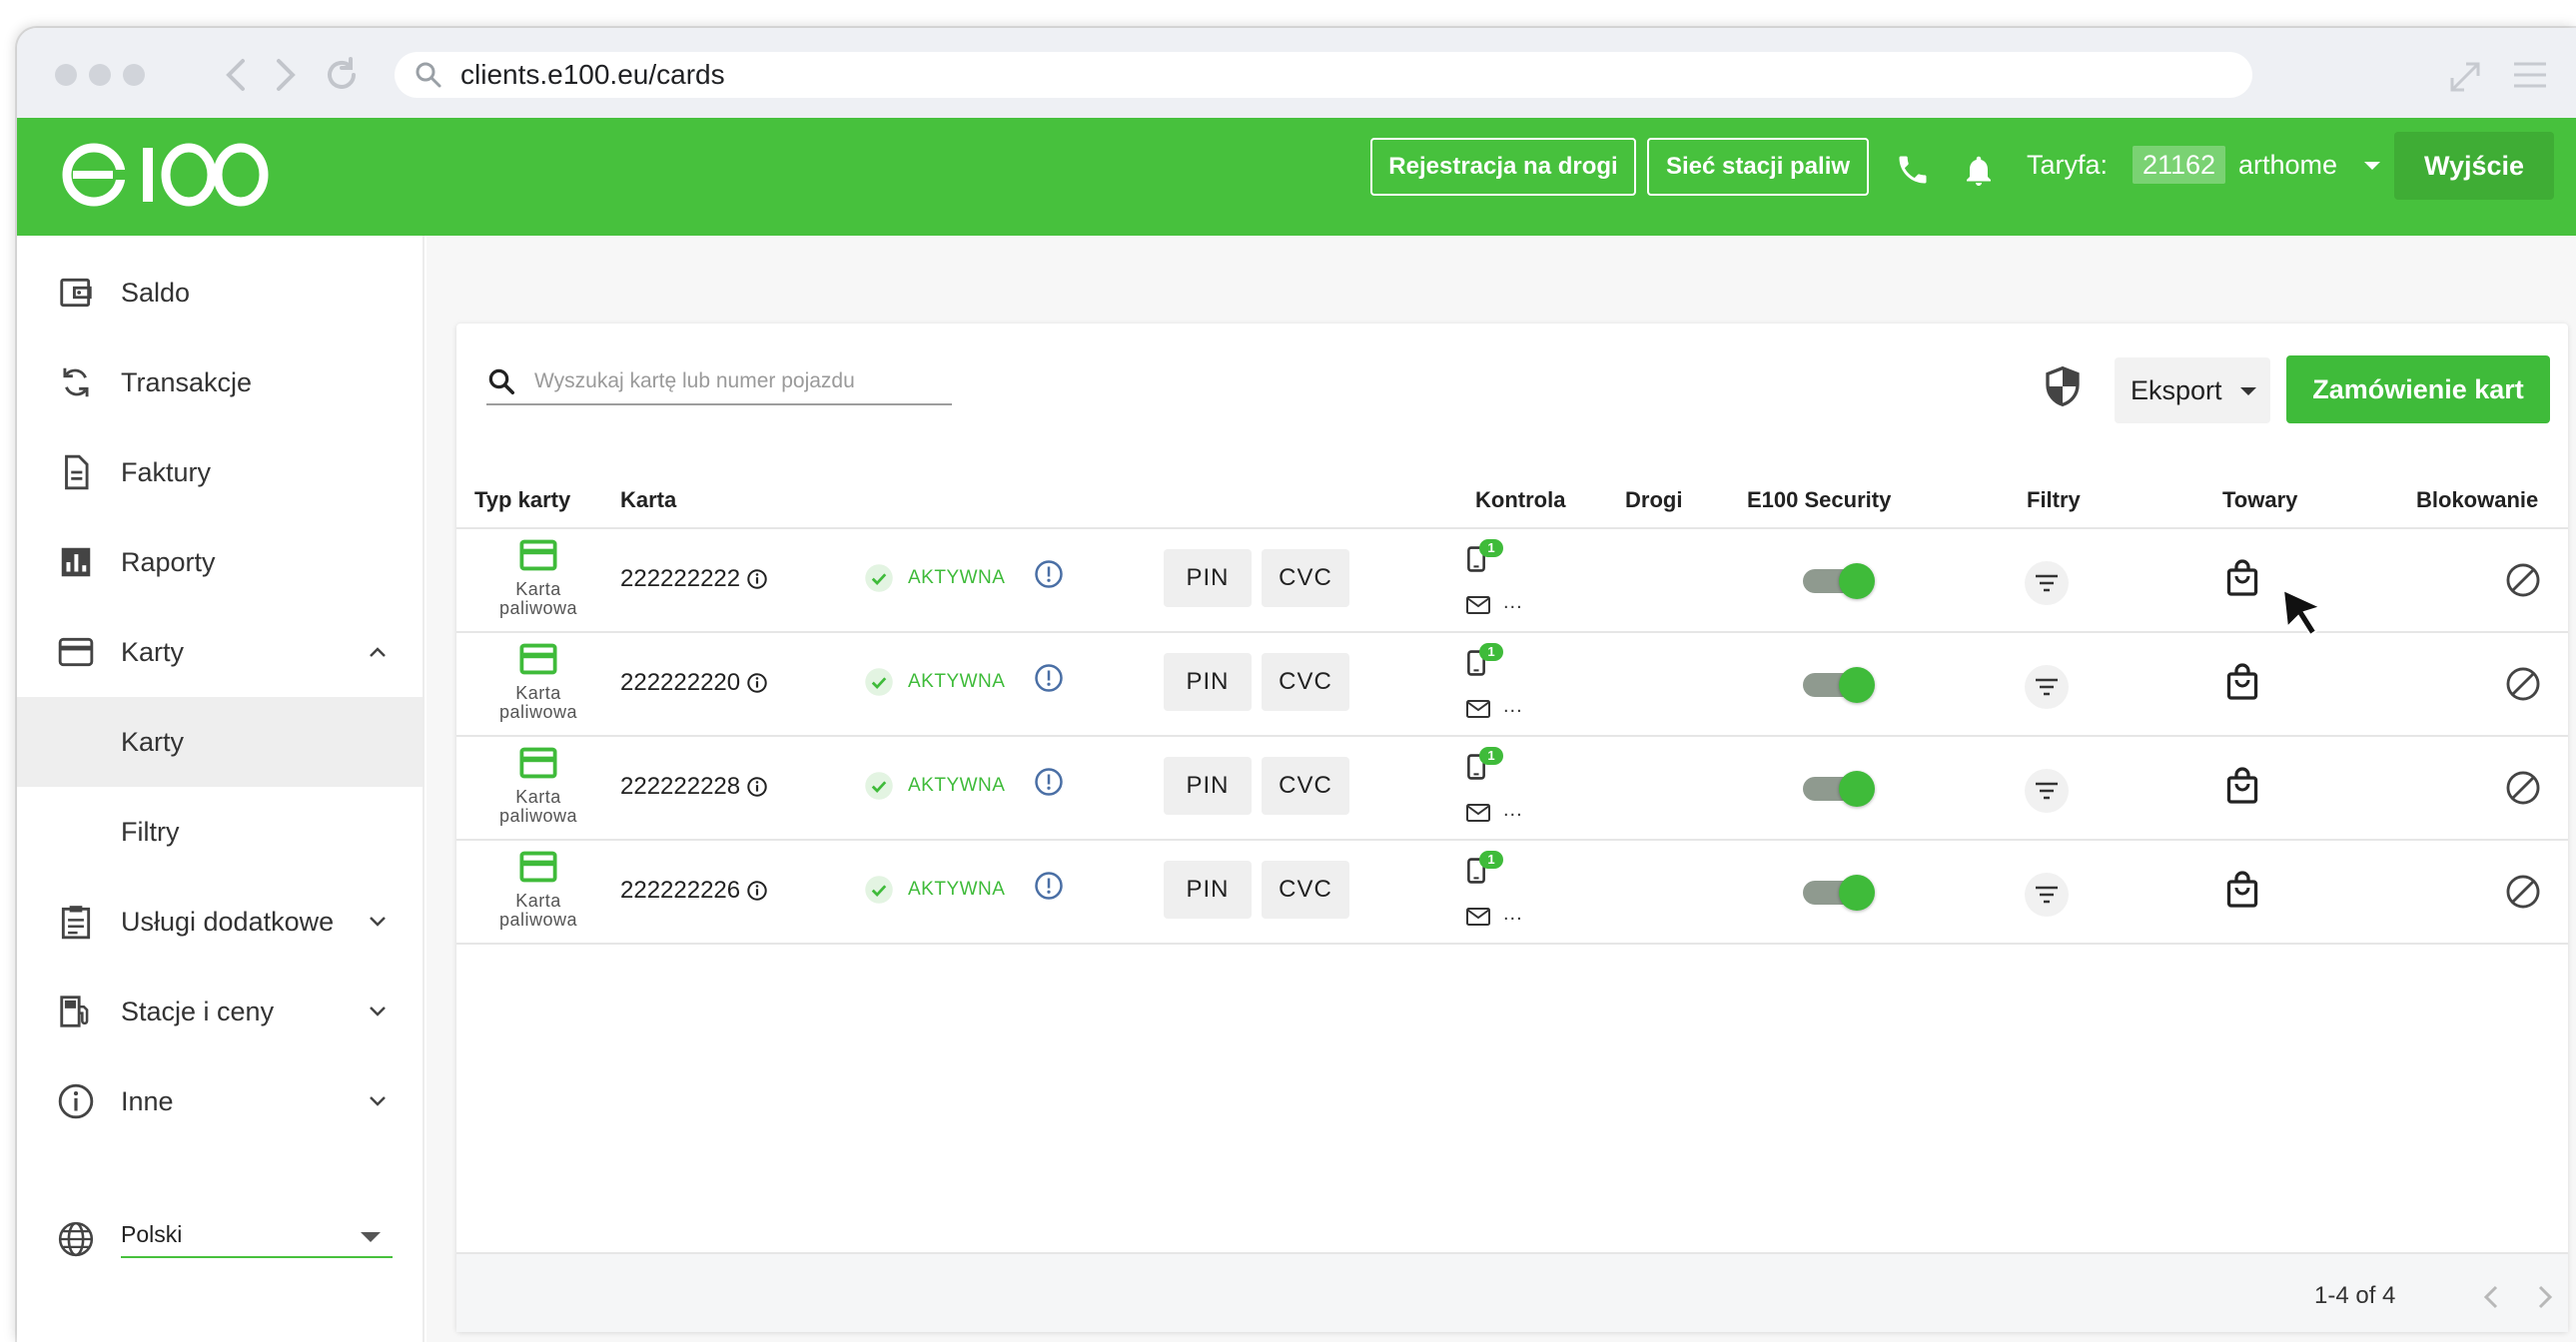  I want to click on user-menu-caret-icon, so click(2372, 166).